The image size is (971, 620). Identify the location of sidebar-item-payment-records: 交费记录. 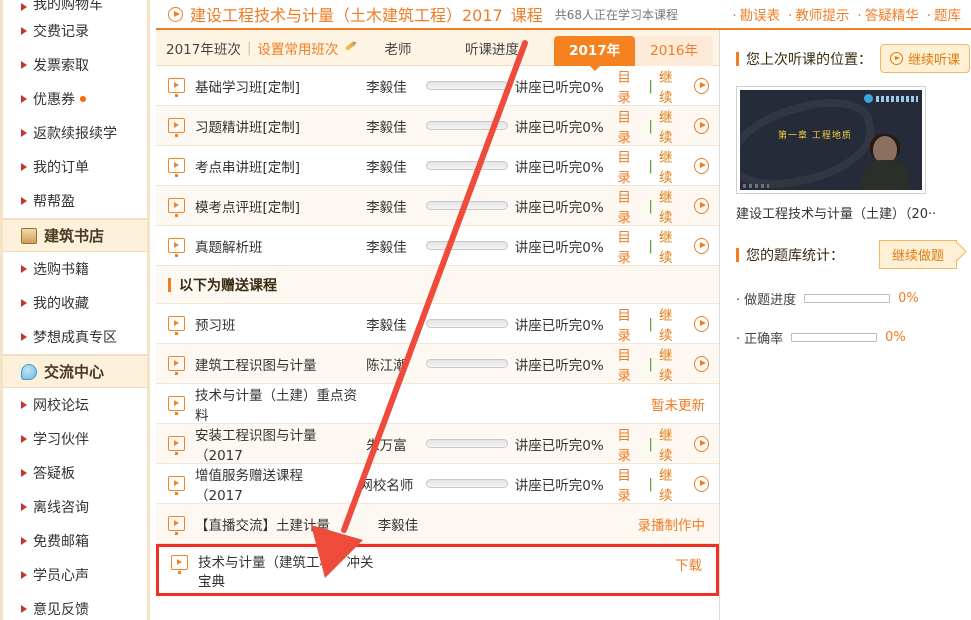
(75, 31).